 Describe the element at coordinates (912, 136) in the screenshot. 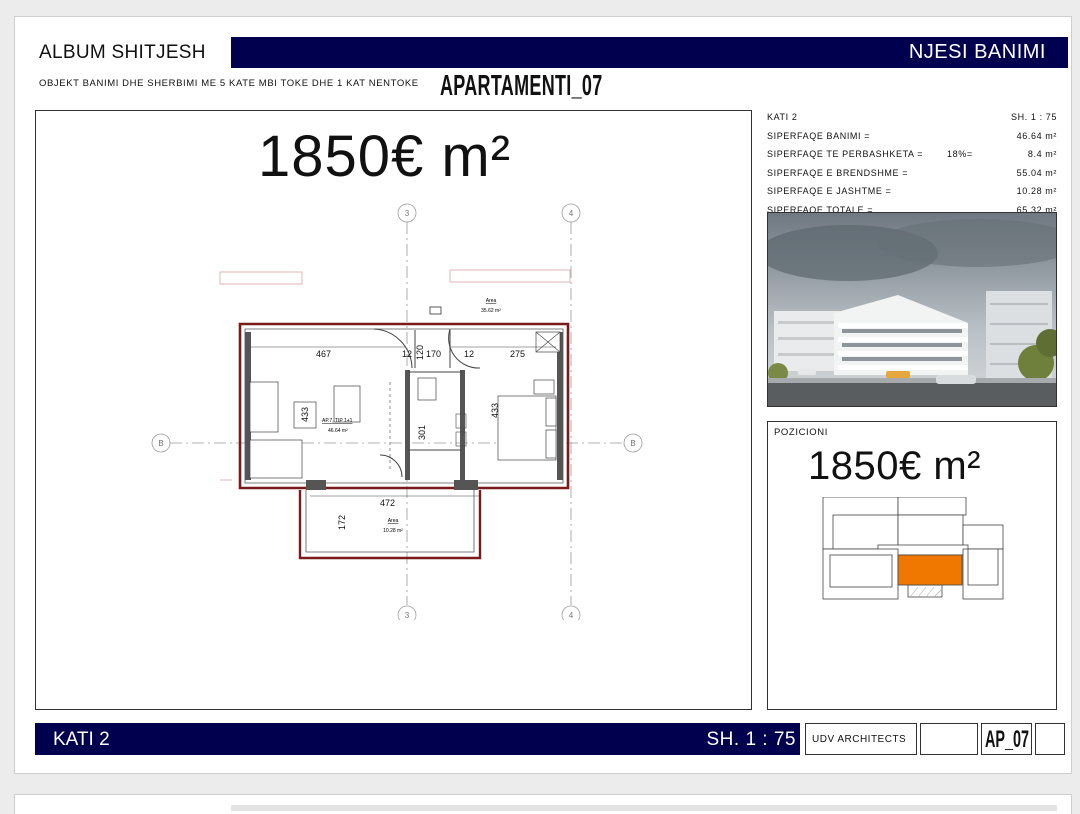

I see `area-row: SIPERFAQE BANIMI = 46.64 m²` at that location.